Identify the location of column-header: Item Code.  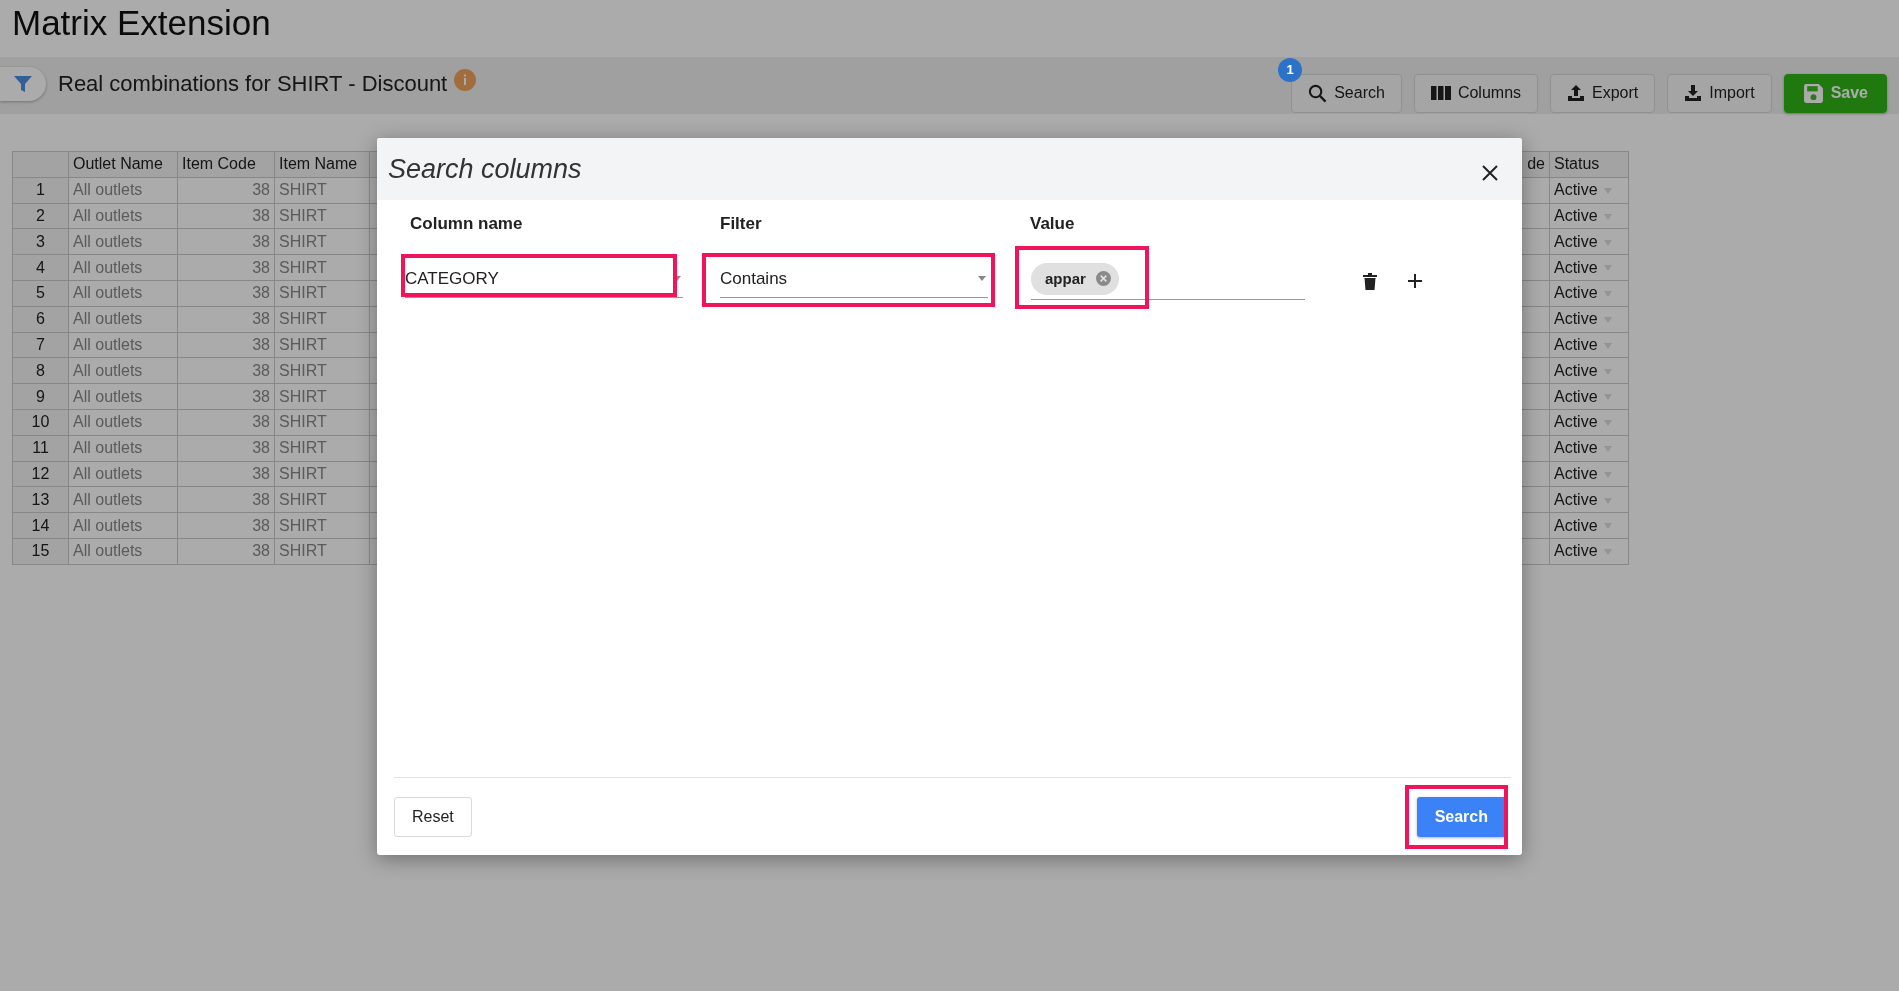
(226, 164).